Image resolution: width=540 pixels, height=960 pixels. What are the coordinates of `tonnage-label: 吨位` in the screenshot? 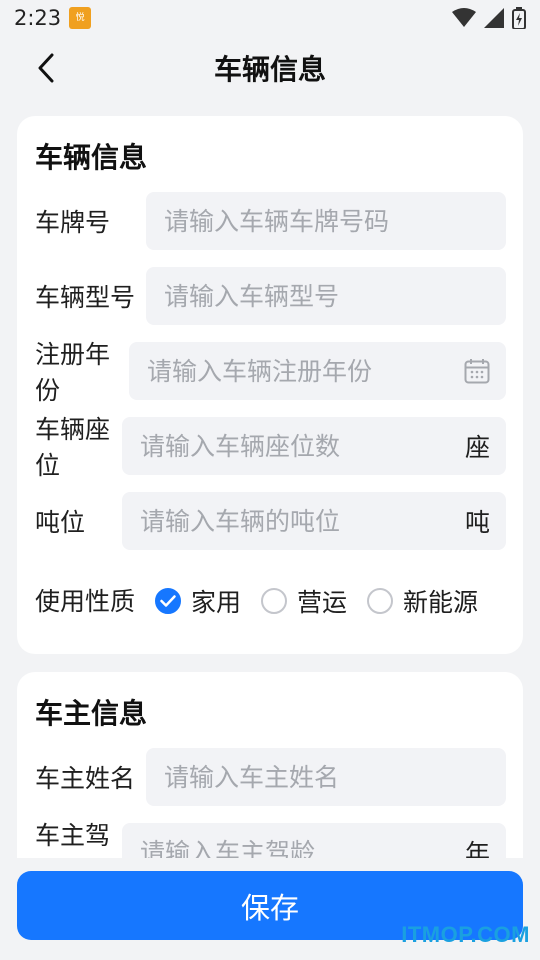 It's located at (60, 522).